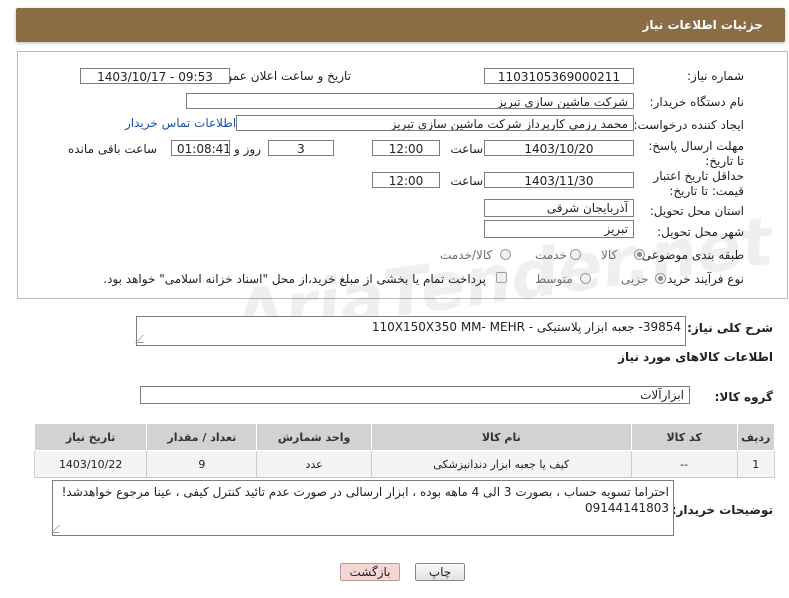 This screenshot has height=598, width=789. Describe the element at coordinates (627, 508) in the screenshot. I see `buyer-notes-line-2: 09144141803` at that location.